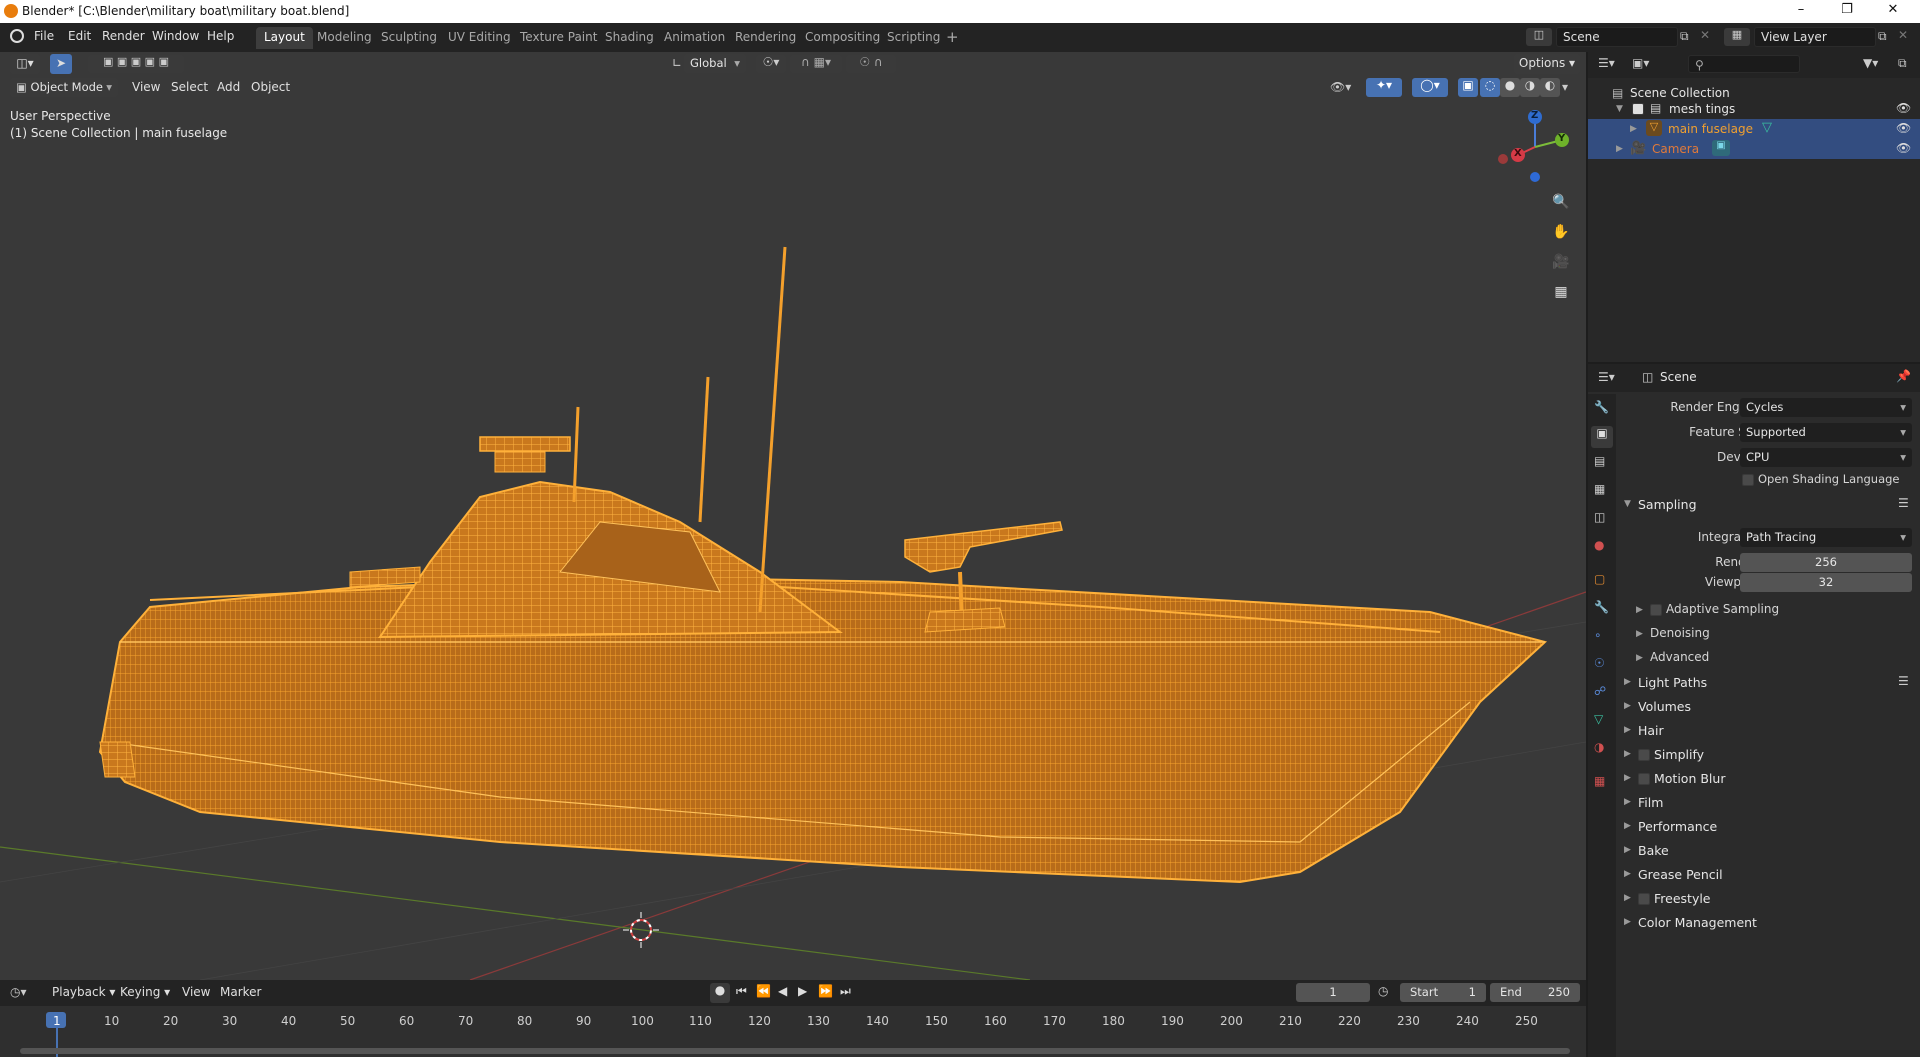  I want to click on subpanel-denoising: ▶ Denoising, so click(1772, 634).